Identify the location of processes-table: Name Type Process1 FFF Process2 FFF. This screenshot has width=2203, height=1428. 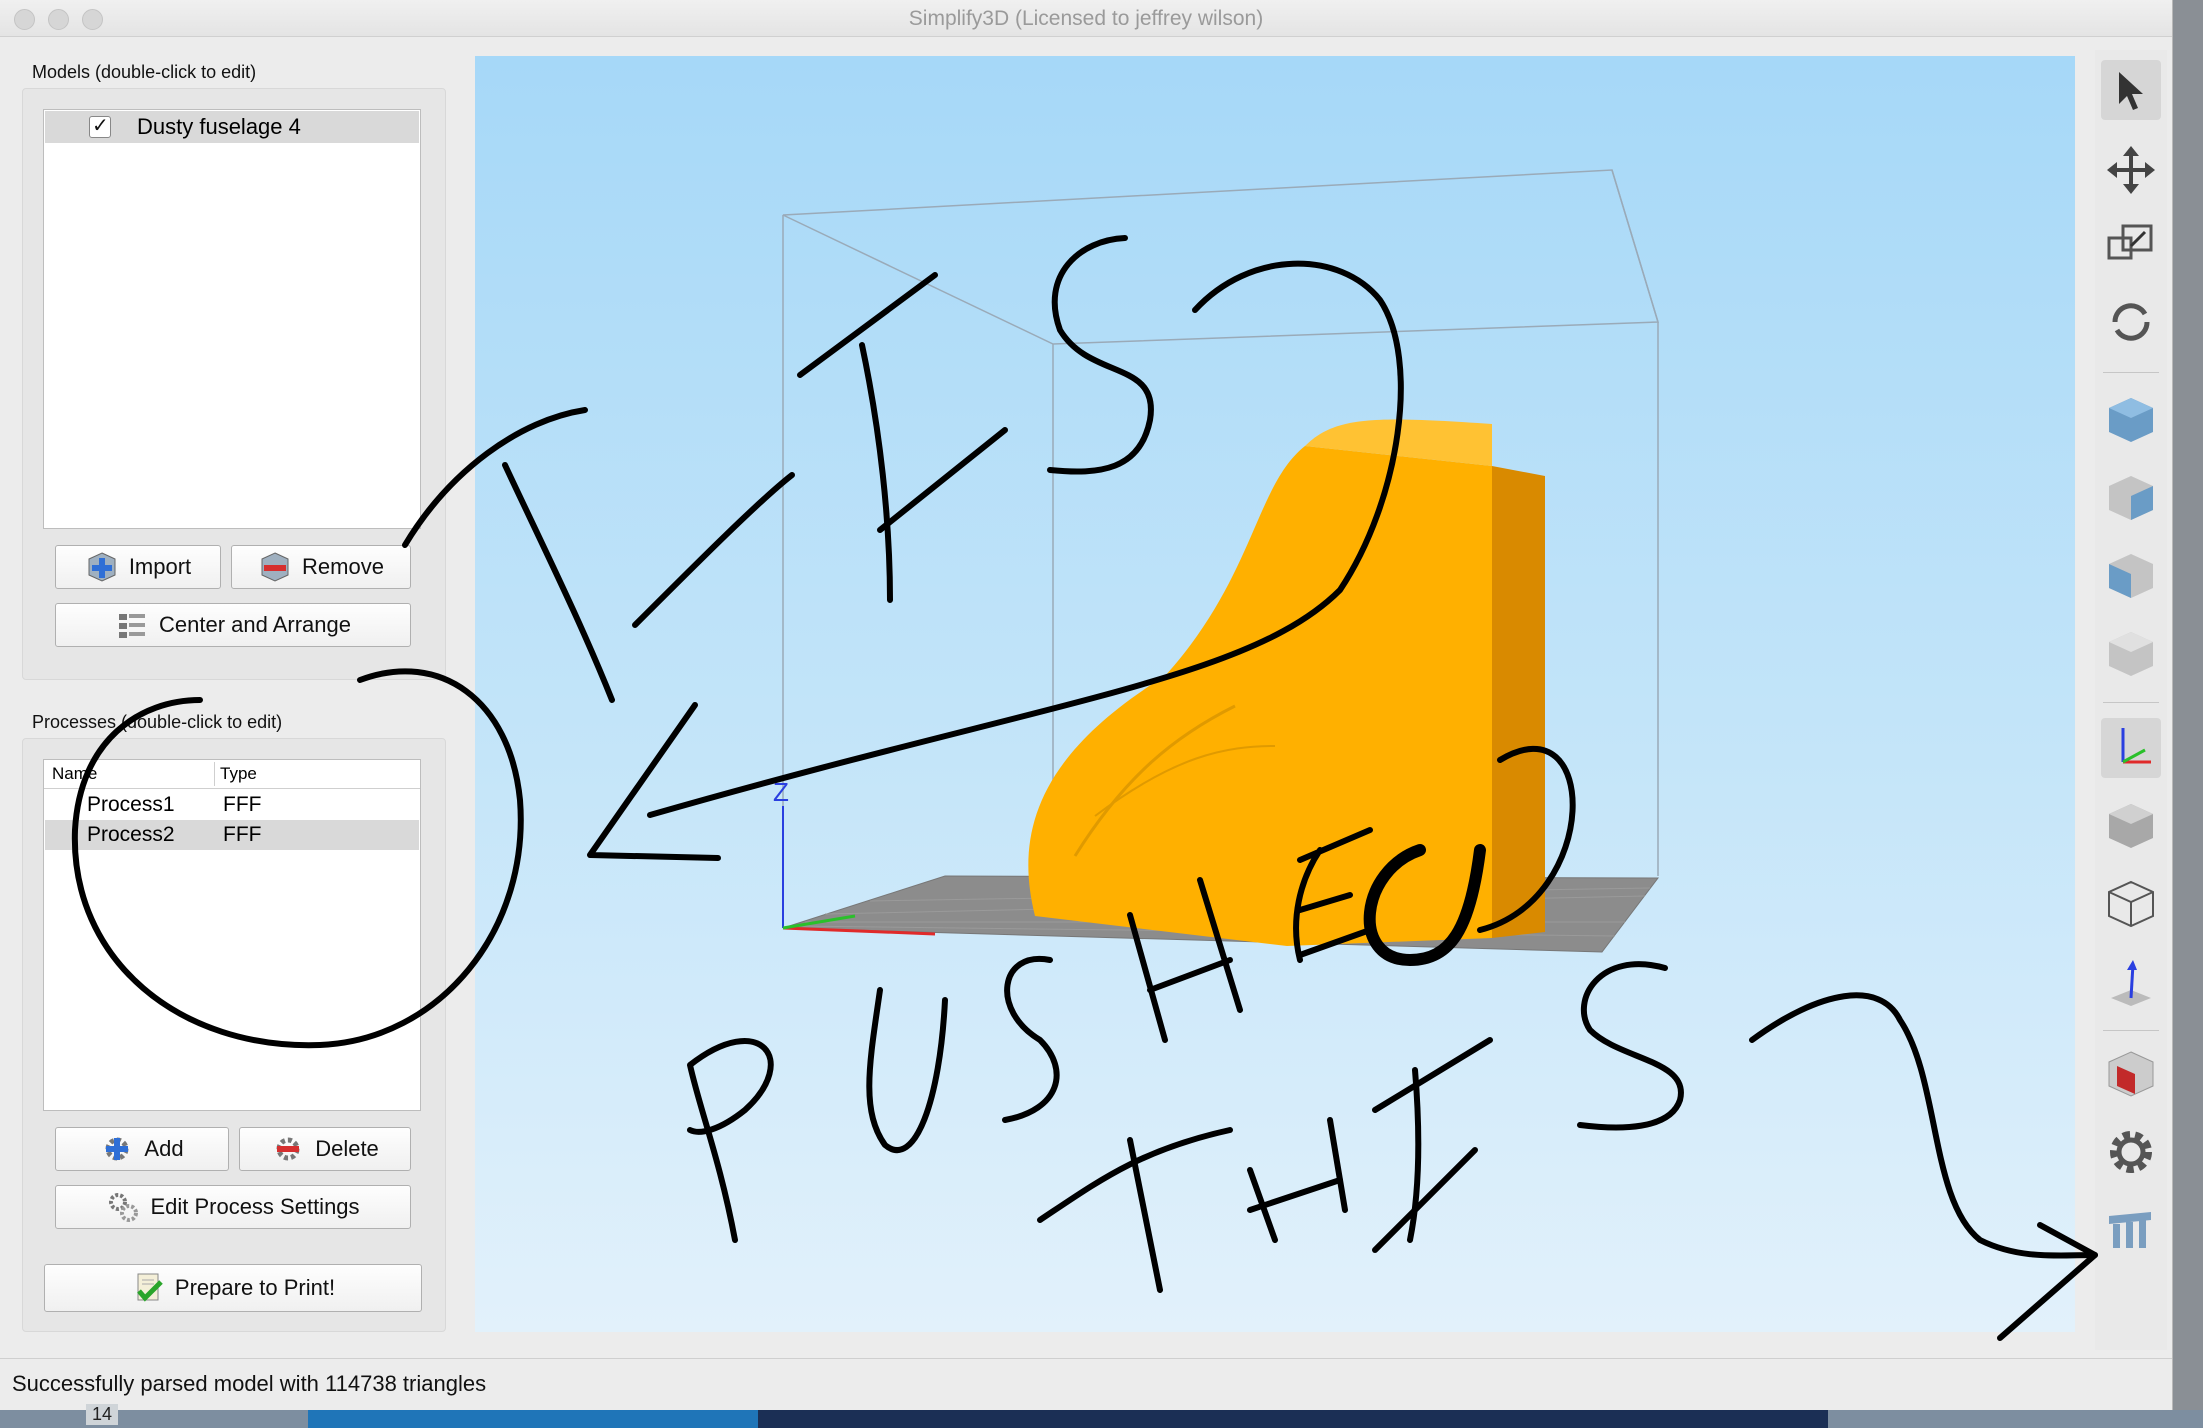
(232, 935).